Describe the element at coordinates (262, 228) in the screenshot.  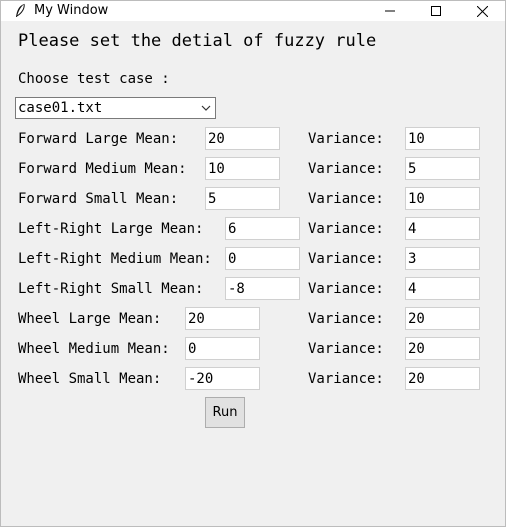
I see `left-right-large-mean-input` at that location.